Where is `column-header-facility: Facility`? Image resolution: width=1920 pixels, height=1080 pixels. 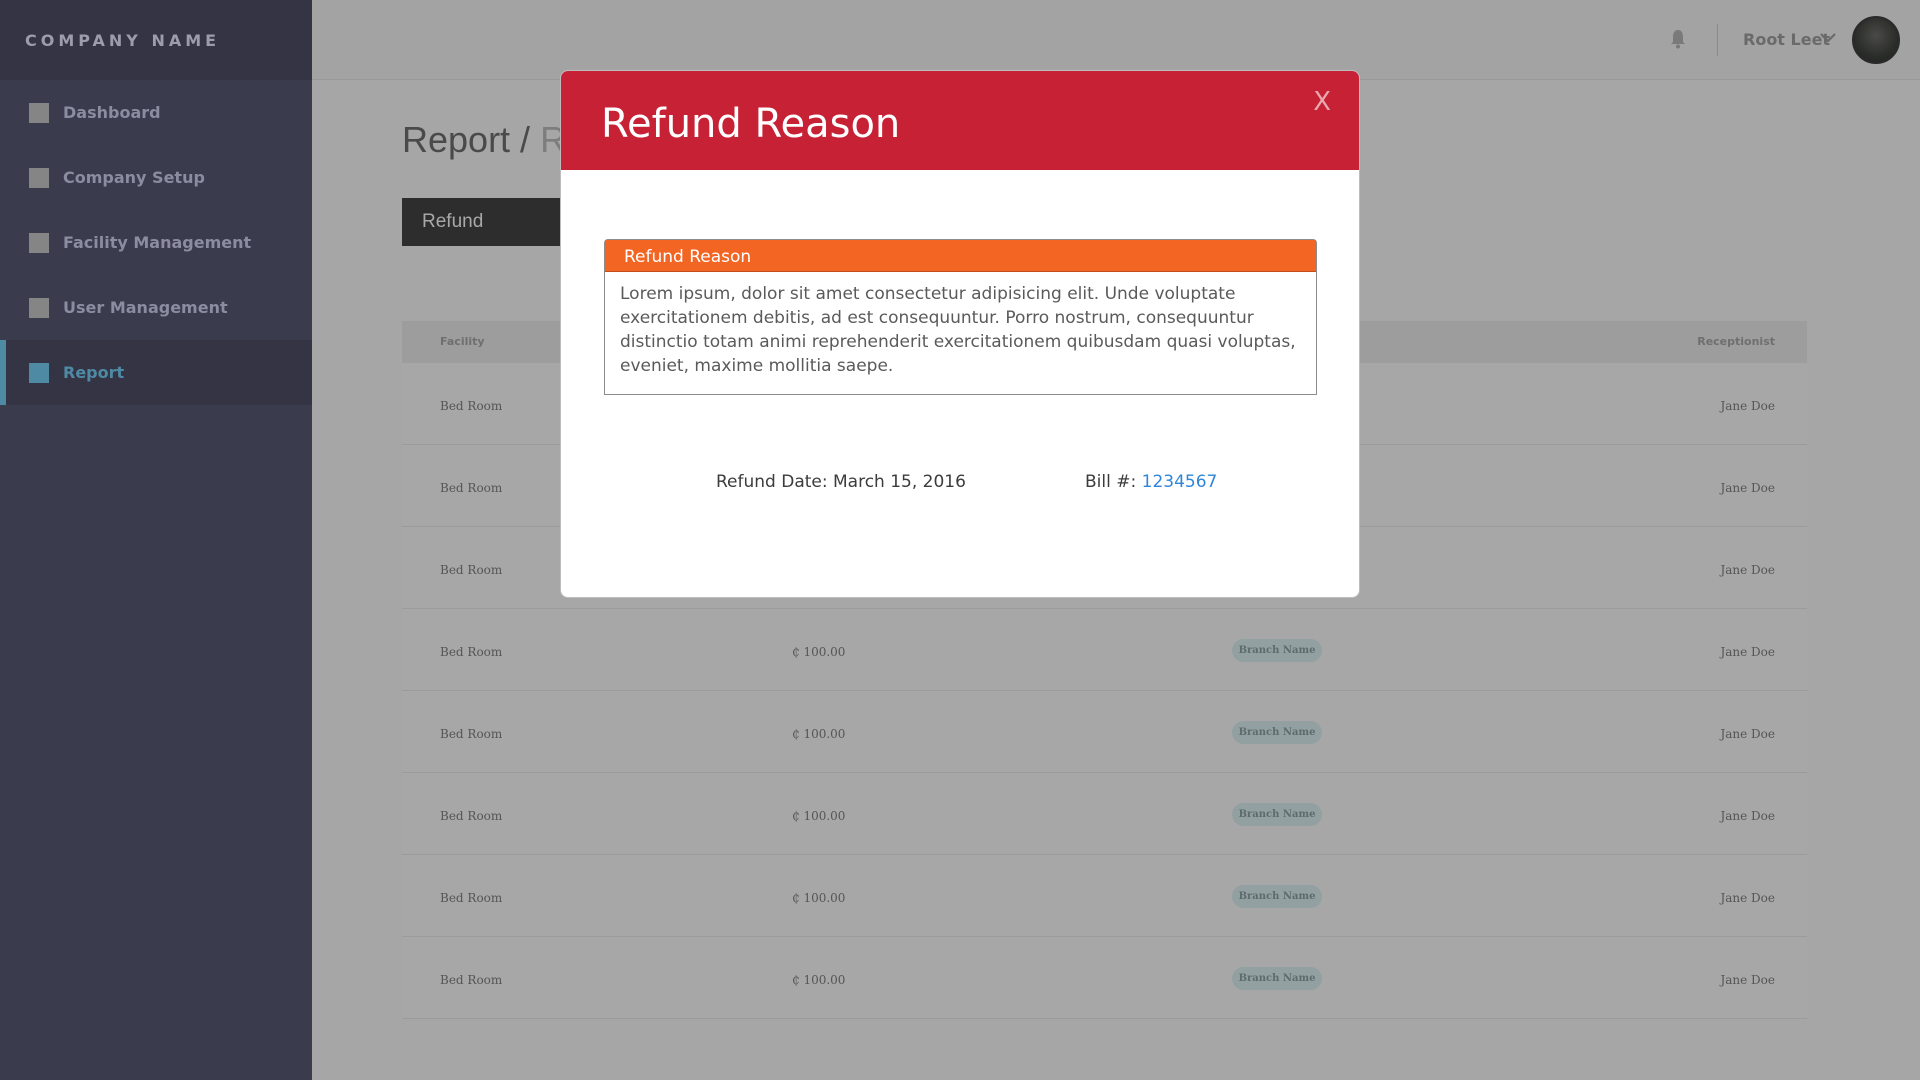 column-header-facility: Facility is located at coordinates (462, 341).